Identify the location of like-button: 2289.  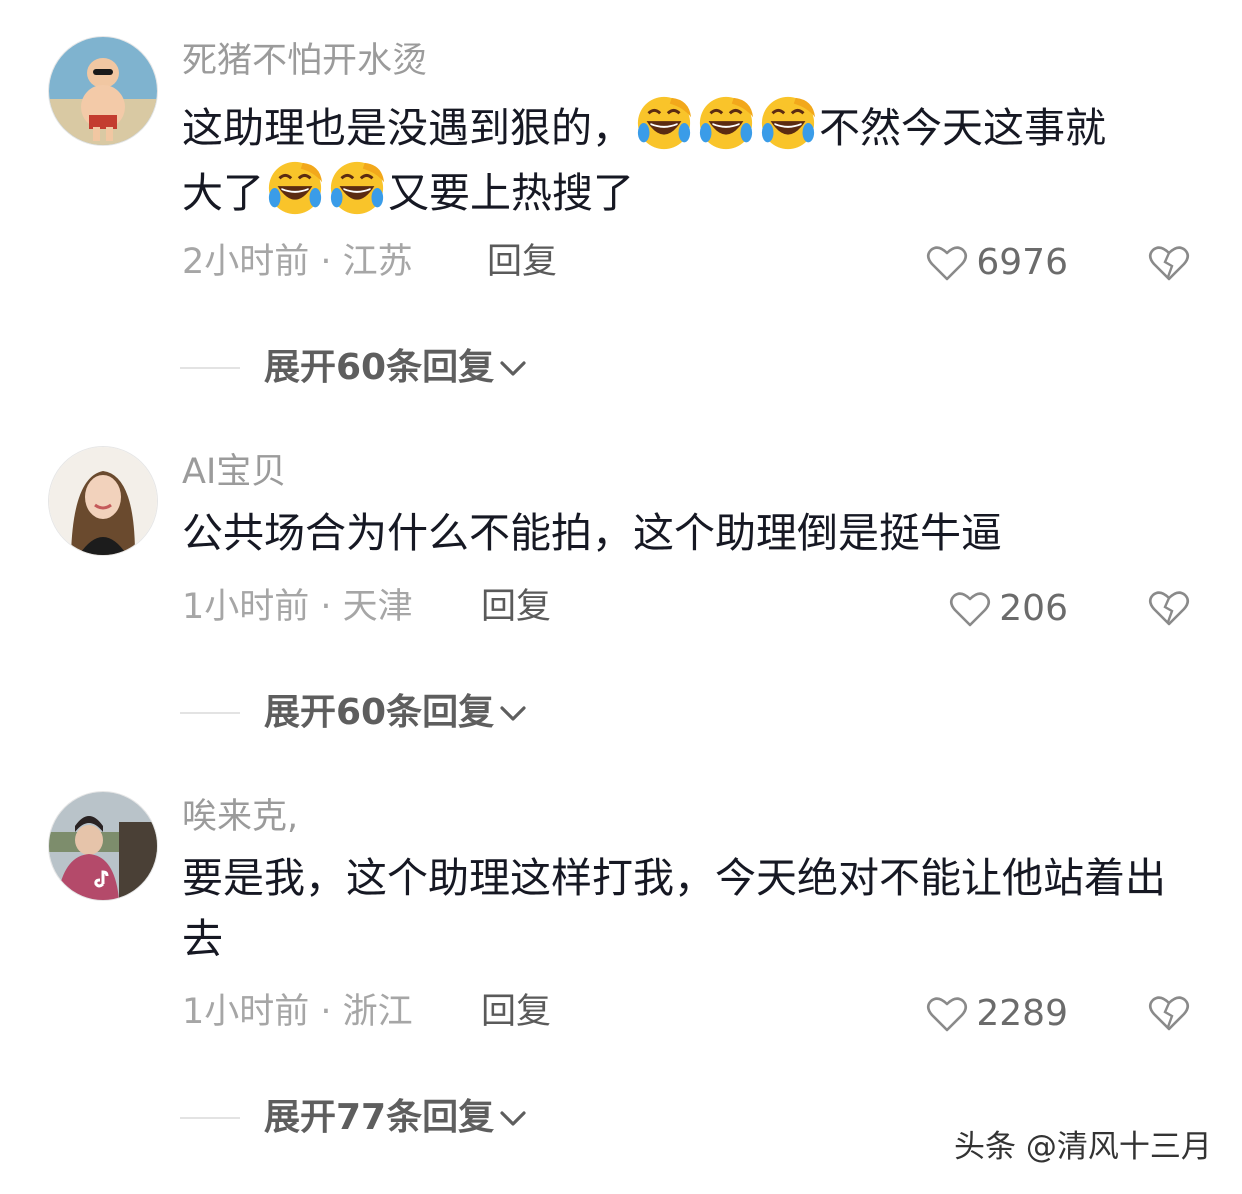
(997, 1014).